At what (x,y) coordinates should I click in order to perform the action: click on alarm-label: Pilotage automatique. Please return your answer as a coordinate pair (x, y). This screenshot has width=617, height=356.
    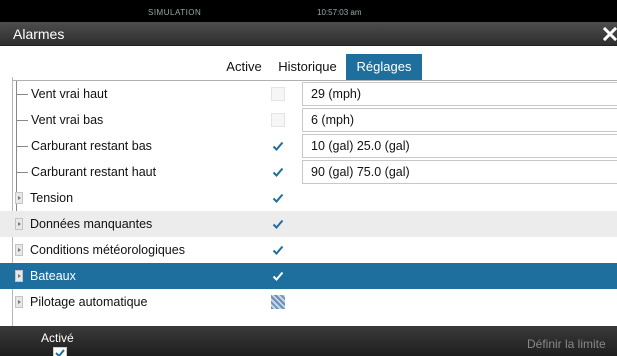
    Looking at the image, I should click on (89, 302).